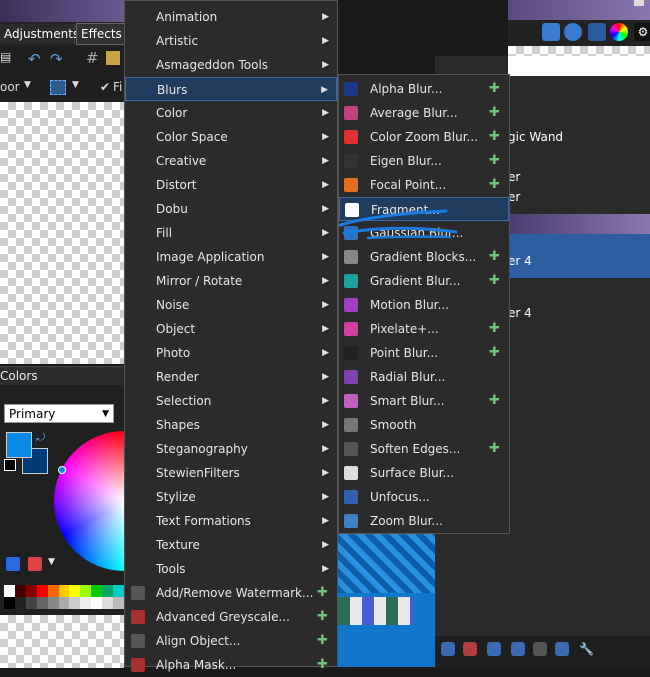 This screenshot has height=677, width=650. What do you see at coordinates (231, 353) in the screenshot?
I see `menu-item-photo: Photo ▶` at bounding box center [231, 353].